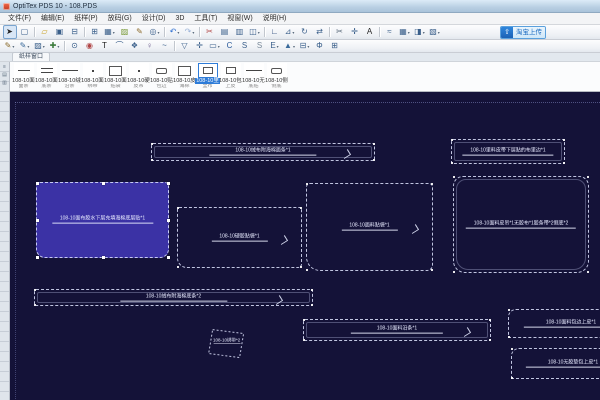  I want to click on rotate-piece-icon: ↻, so click(305, 32).